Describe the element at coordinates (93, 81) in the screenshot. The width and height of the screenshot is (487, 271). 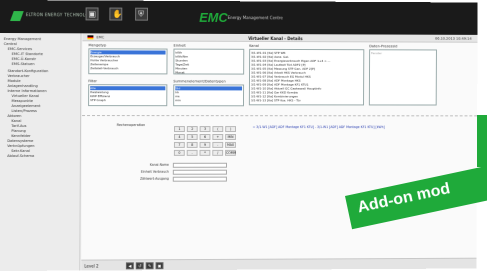
I see `filter-header: Filter` at that location.